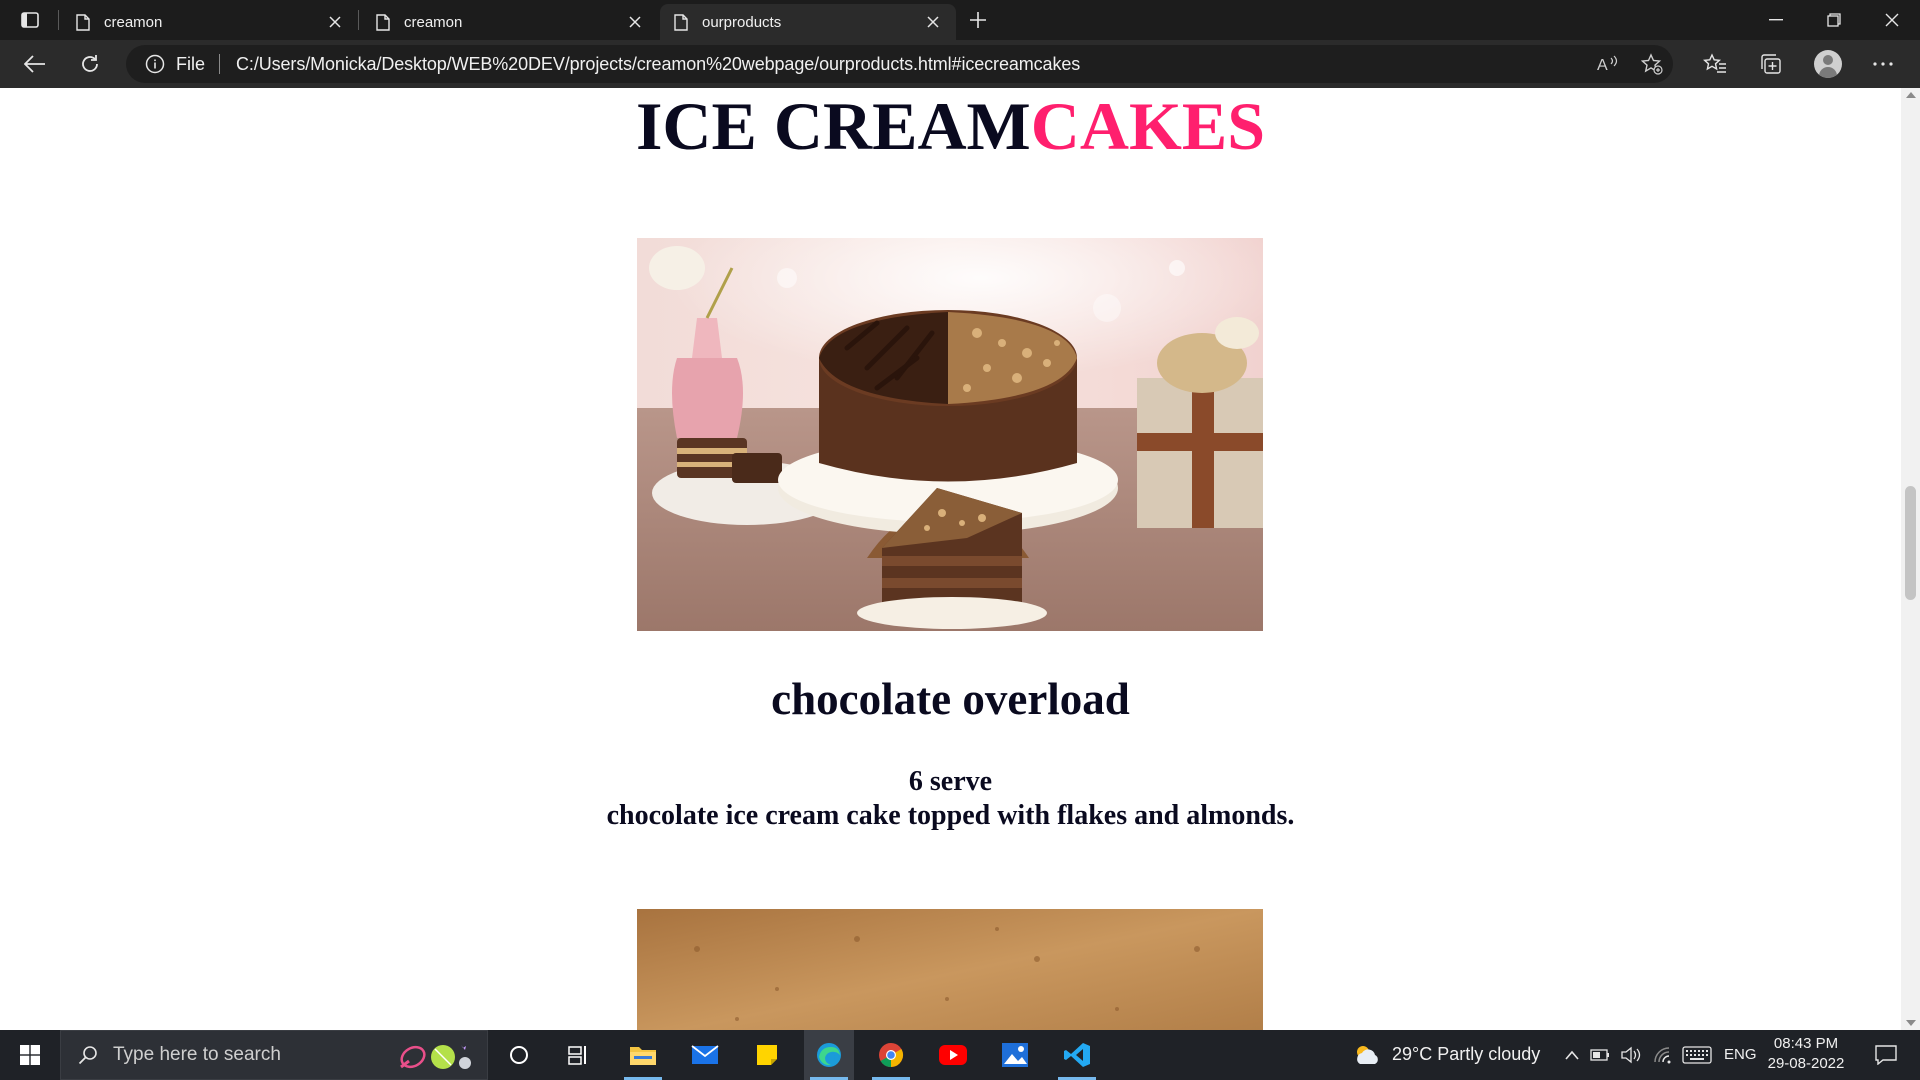 The image size is (1920, 1080). I want to click on refresh-icon, so click(90, 64).